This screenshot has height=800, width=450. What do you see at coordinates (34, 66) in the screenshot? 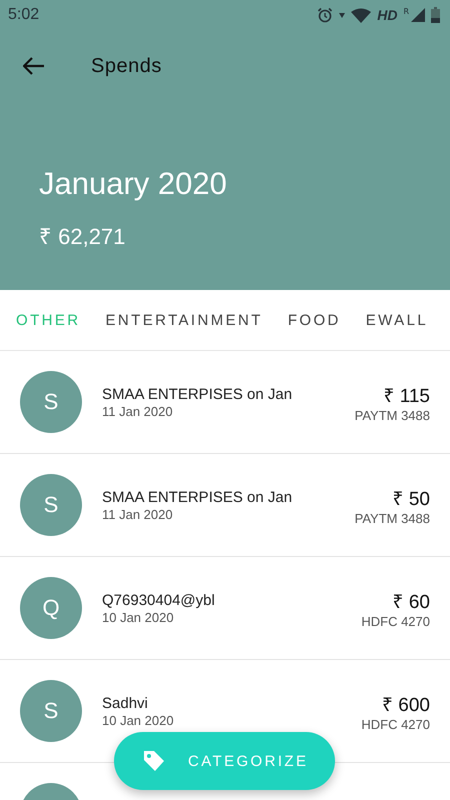
I see `back-arrow-icon` at bounding box center [34, 66].